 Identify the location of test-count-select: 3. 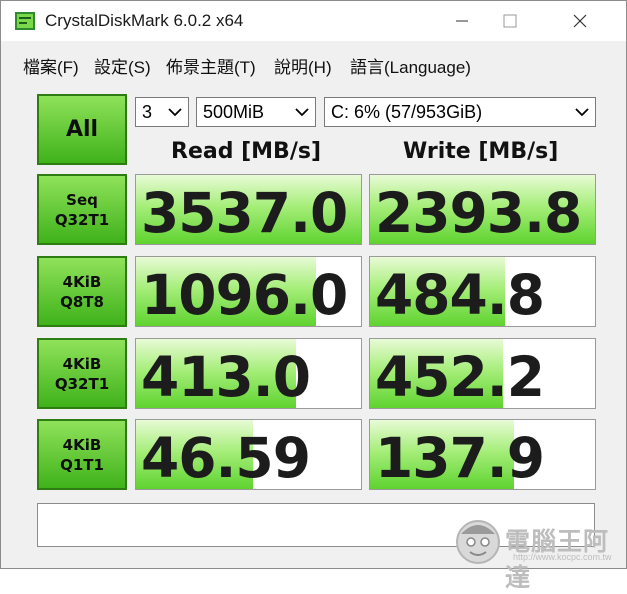
(162, 112).